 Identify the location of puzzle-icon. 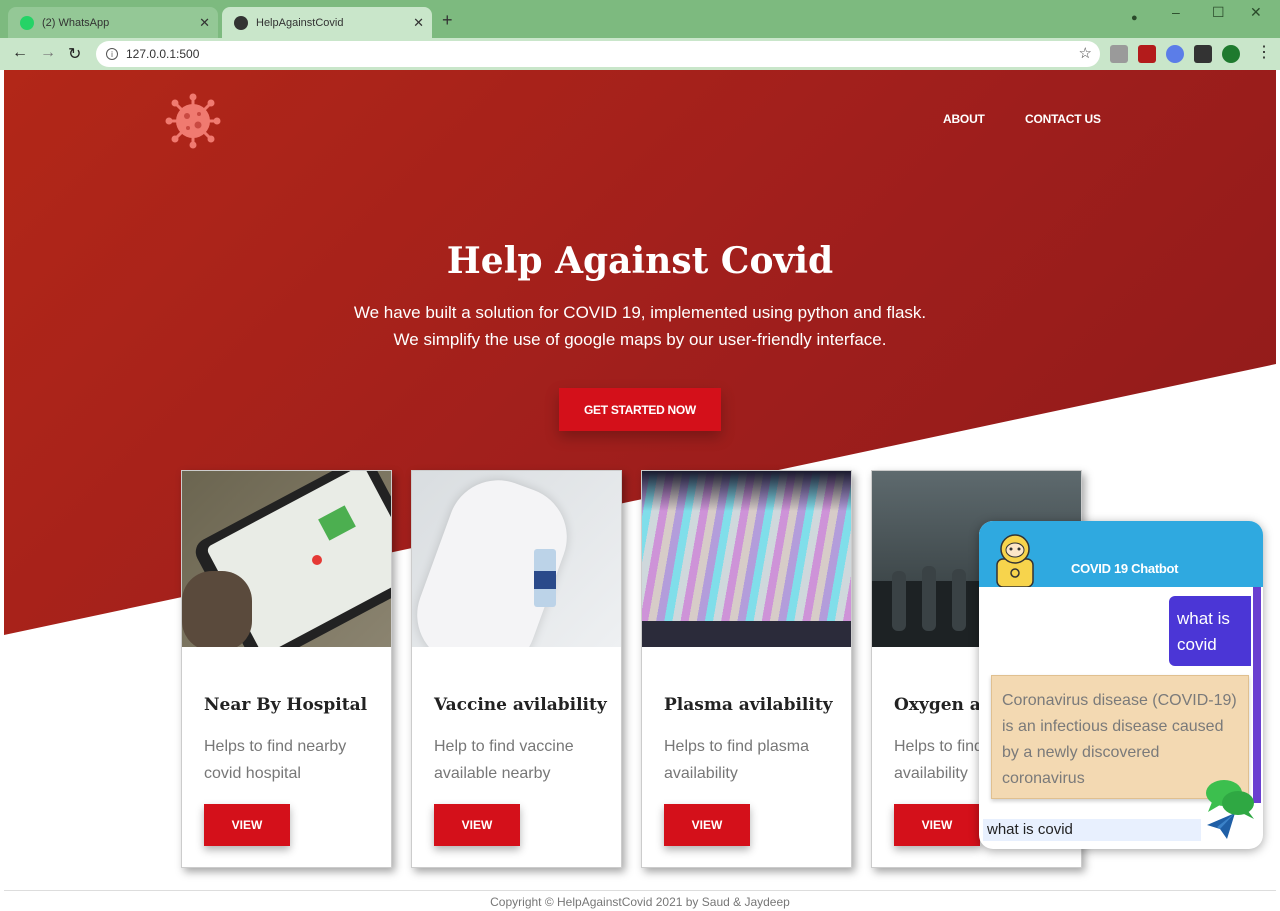
(1203, 54).